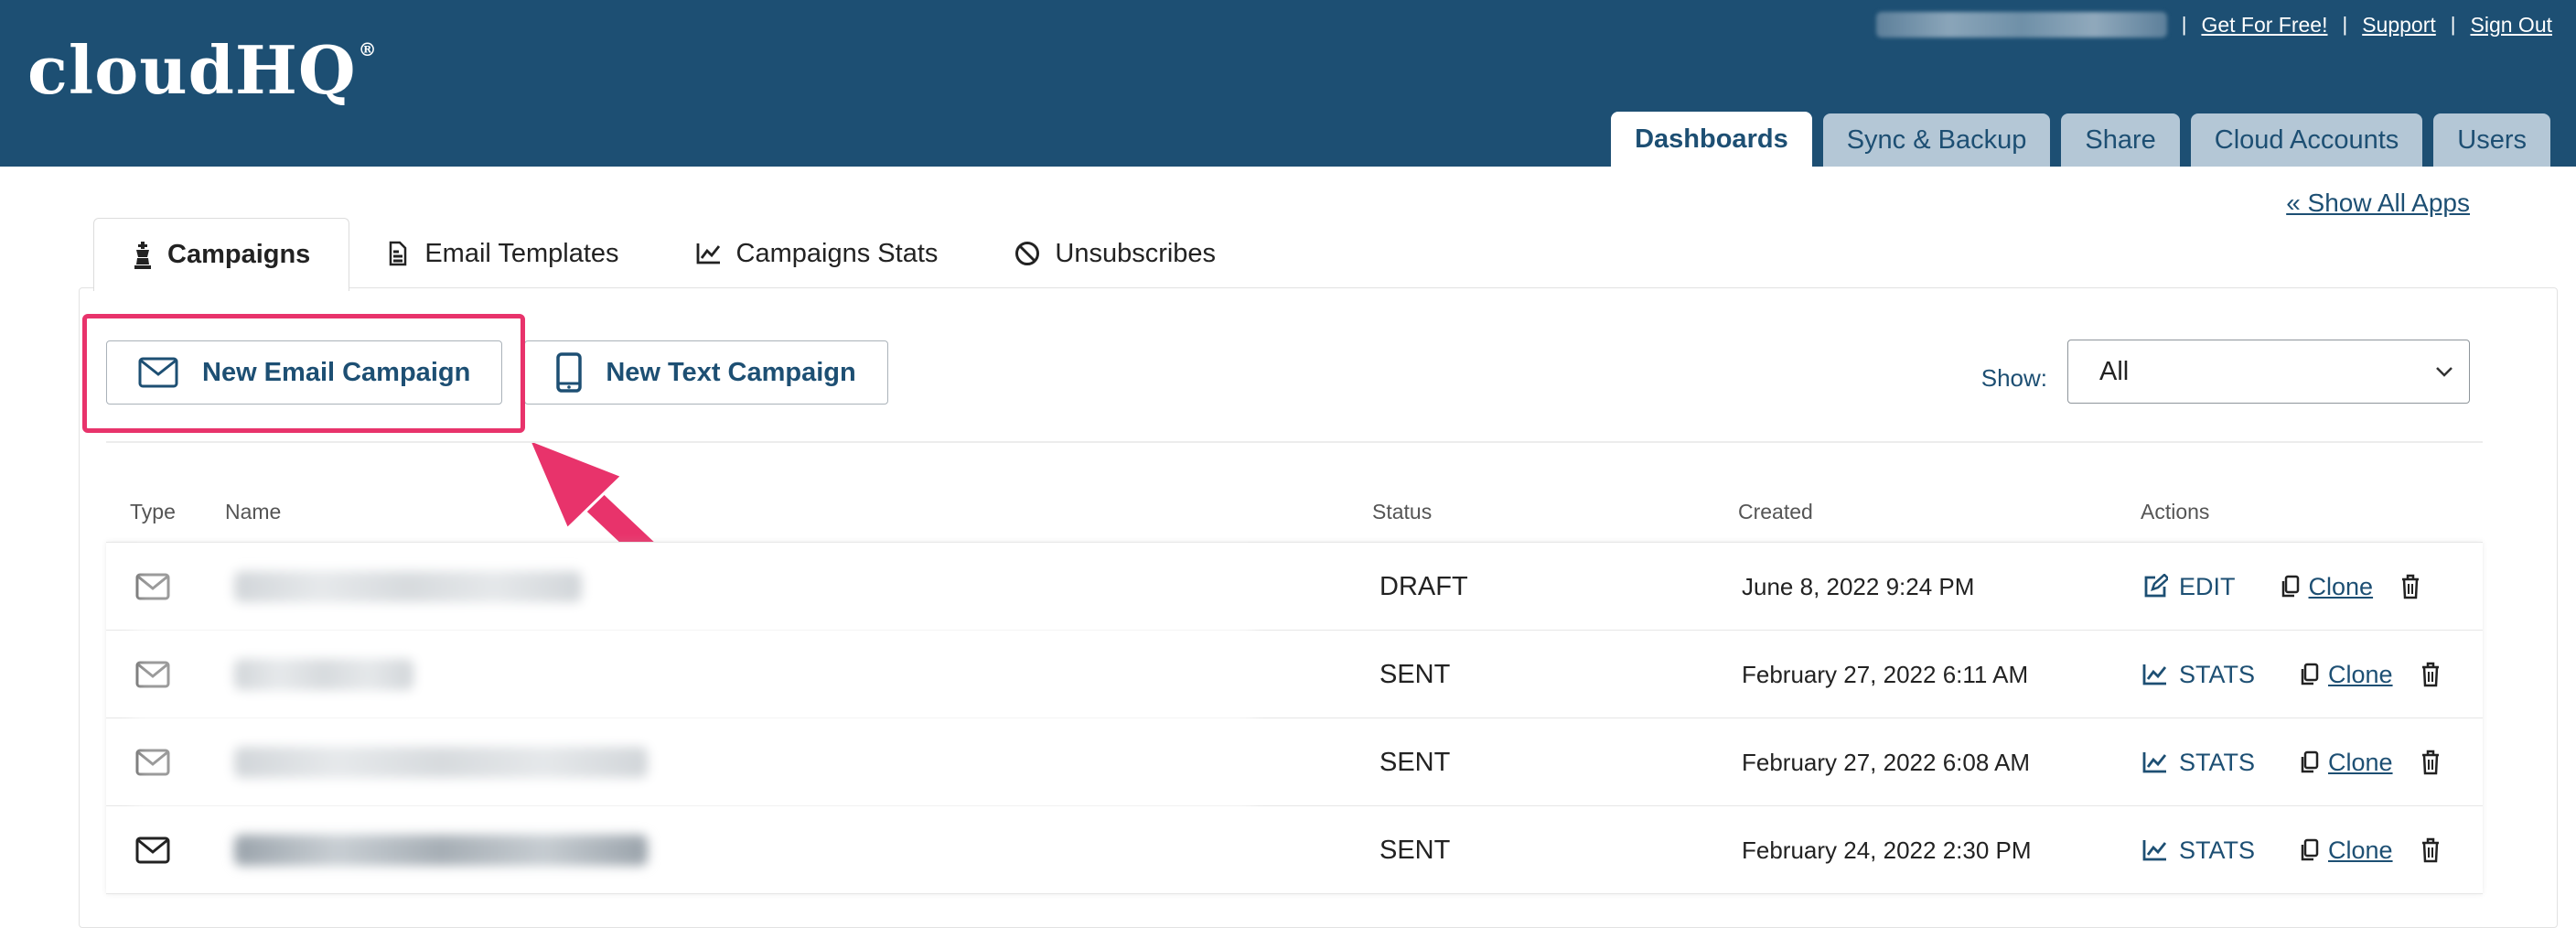 This screenshot has width=2576, height=928. Describe the element at coordinates (1887, 850) in the screenshot. I see `campaign-created: February 24, 2022 2:30 PM` at that location.